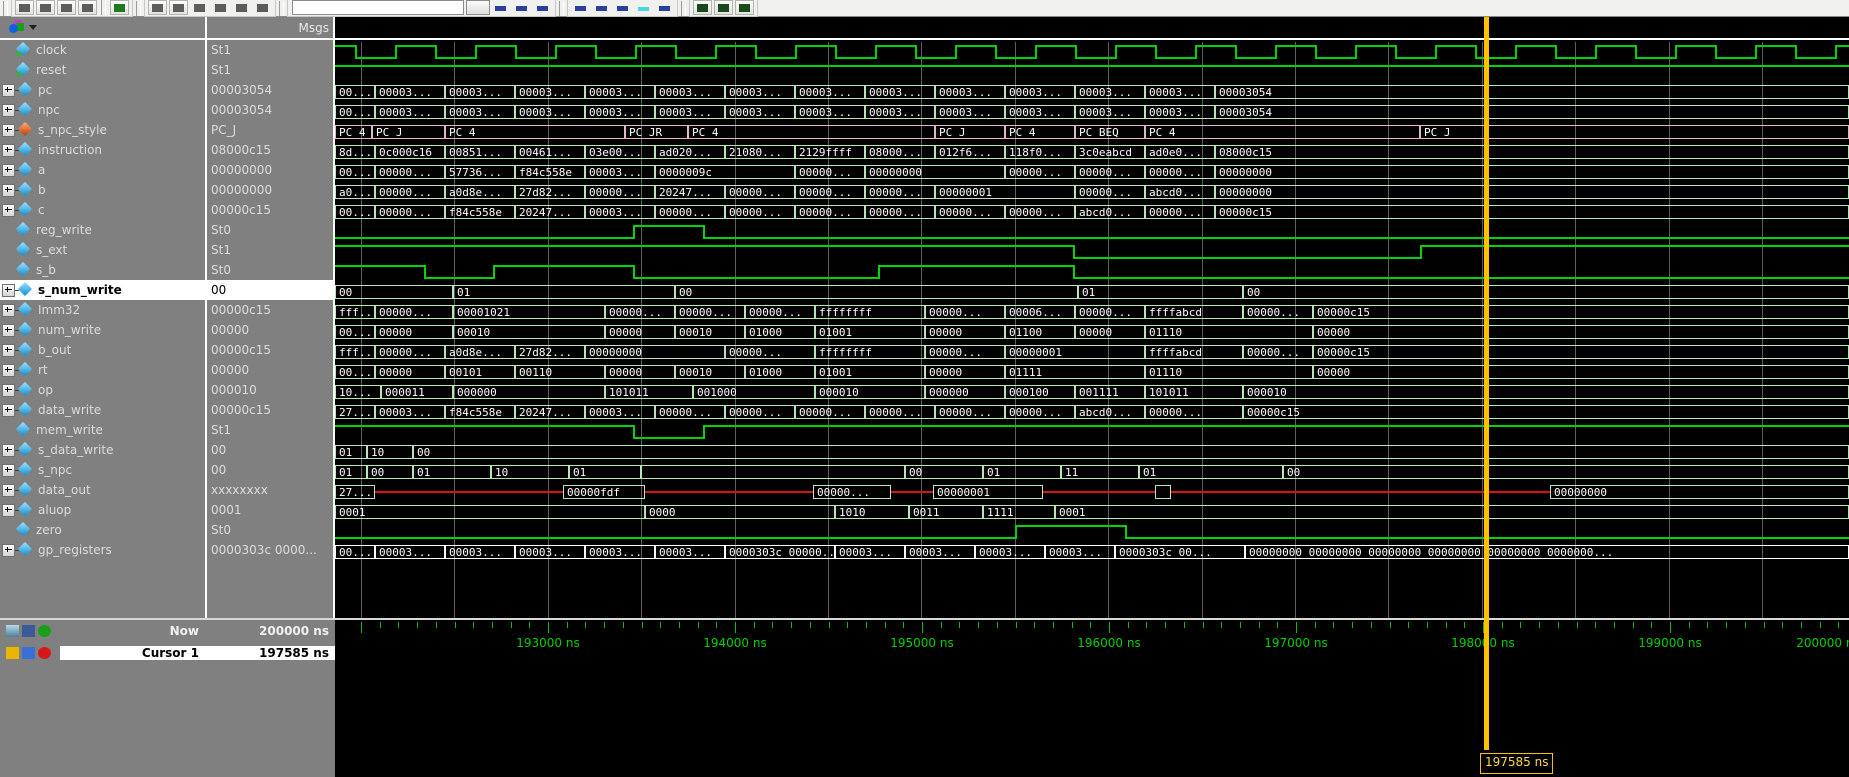 This screenshot has width=1849, height=777. I want to click on expand-toggle-data_write, so click(8, 410).